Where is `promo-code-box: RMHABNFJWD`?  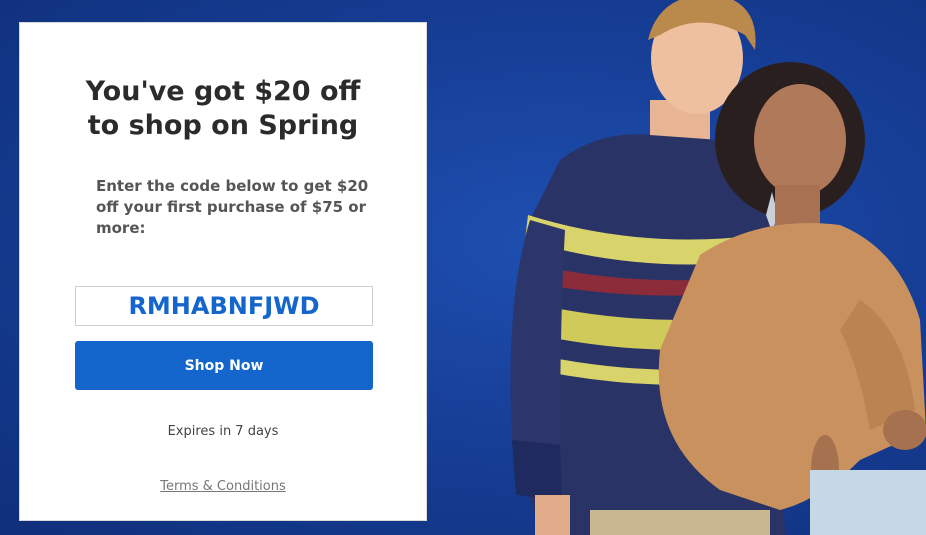
promo-code-box: RMHABNFJWD is located at coordinates (224, 306).